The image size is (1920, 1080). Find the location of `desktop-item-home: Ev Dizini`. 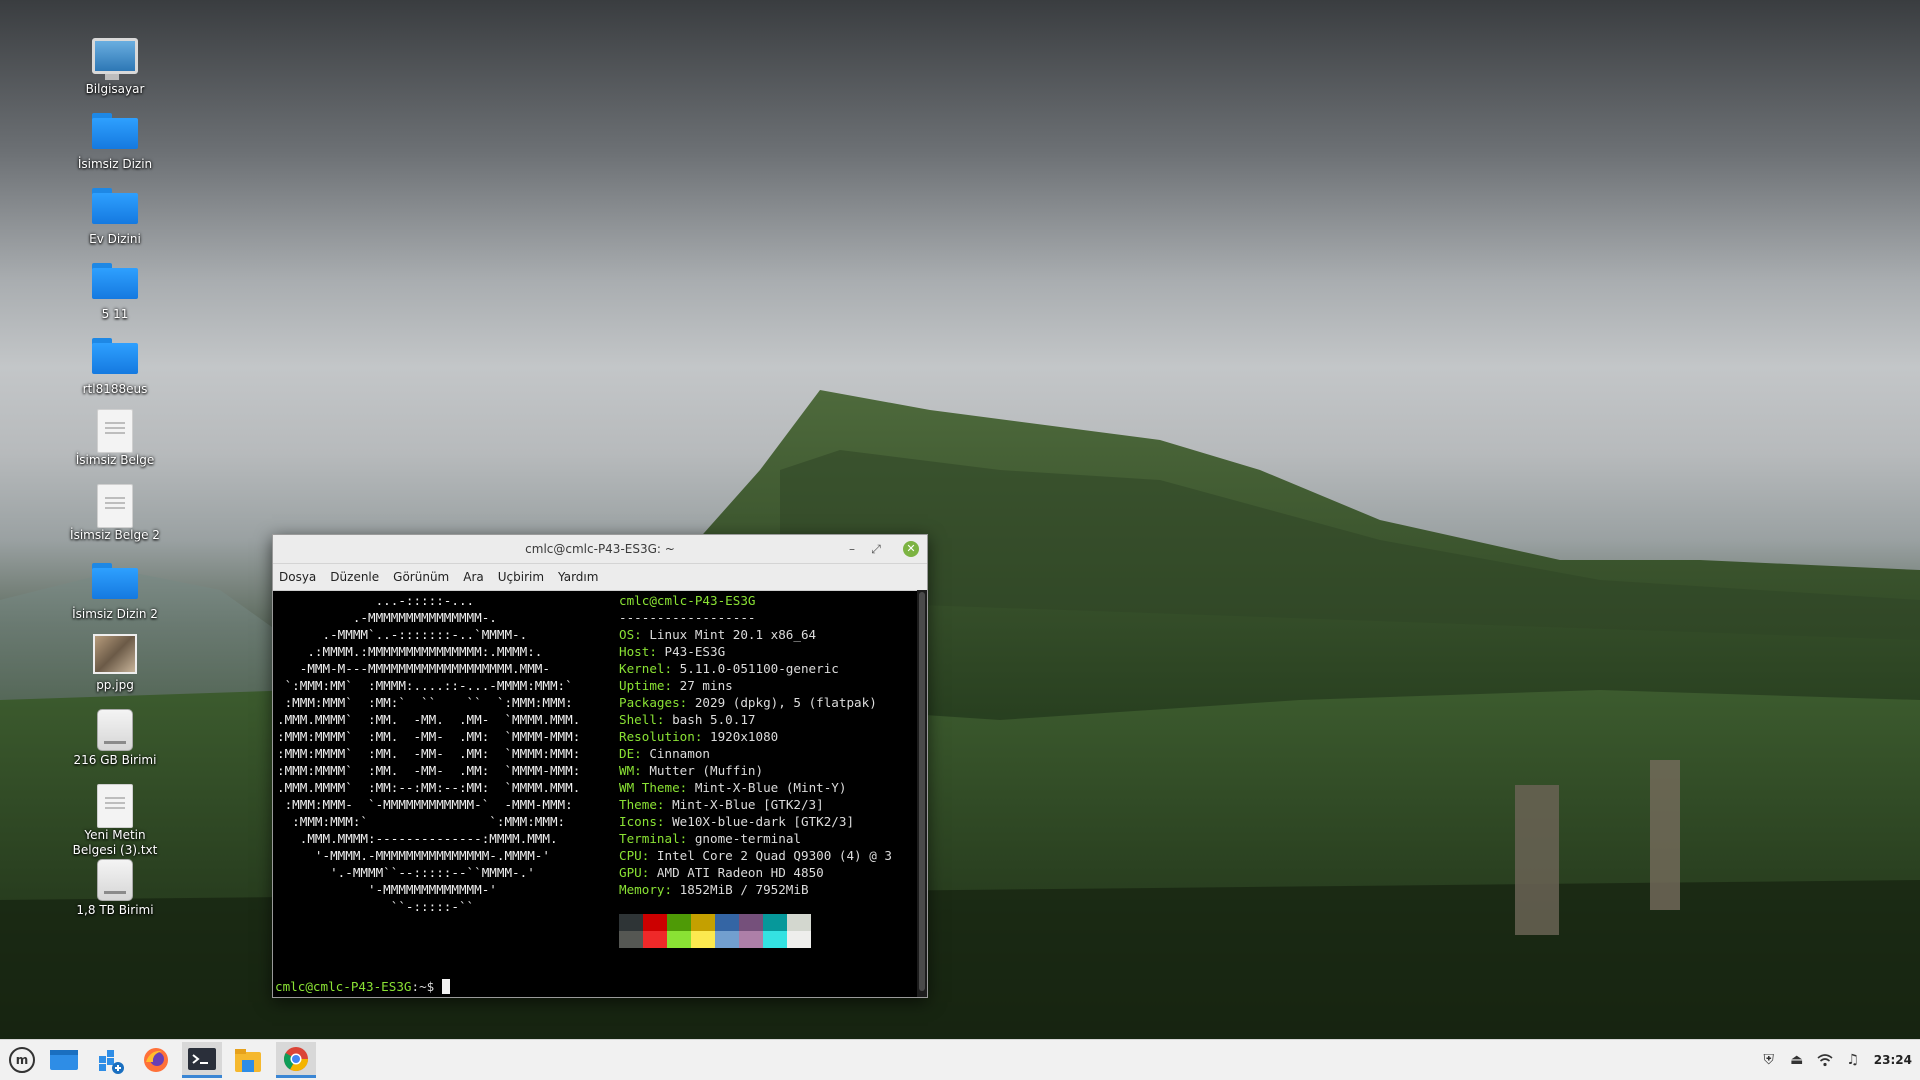

desktop-item-home: Ev Dizini is located at coordinates (115, 215).